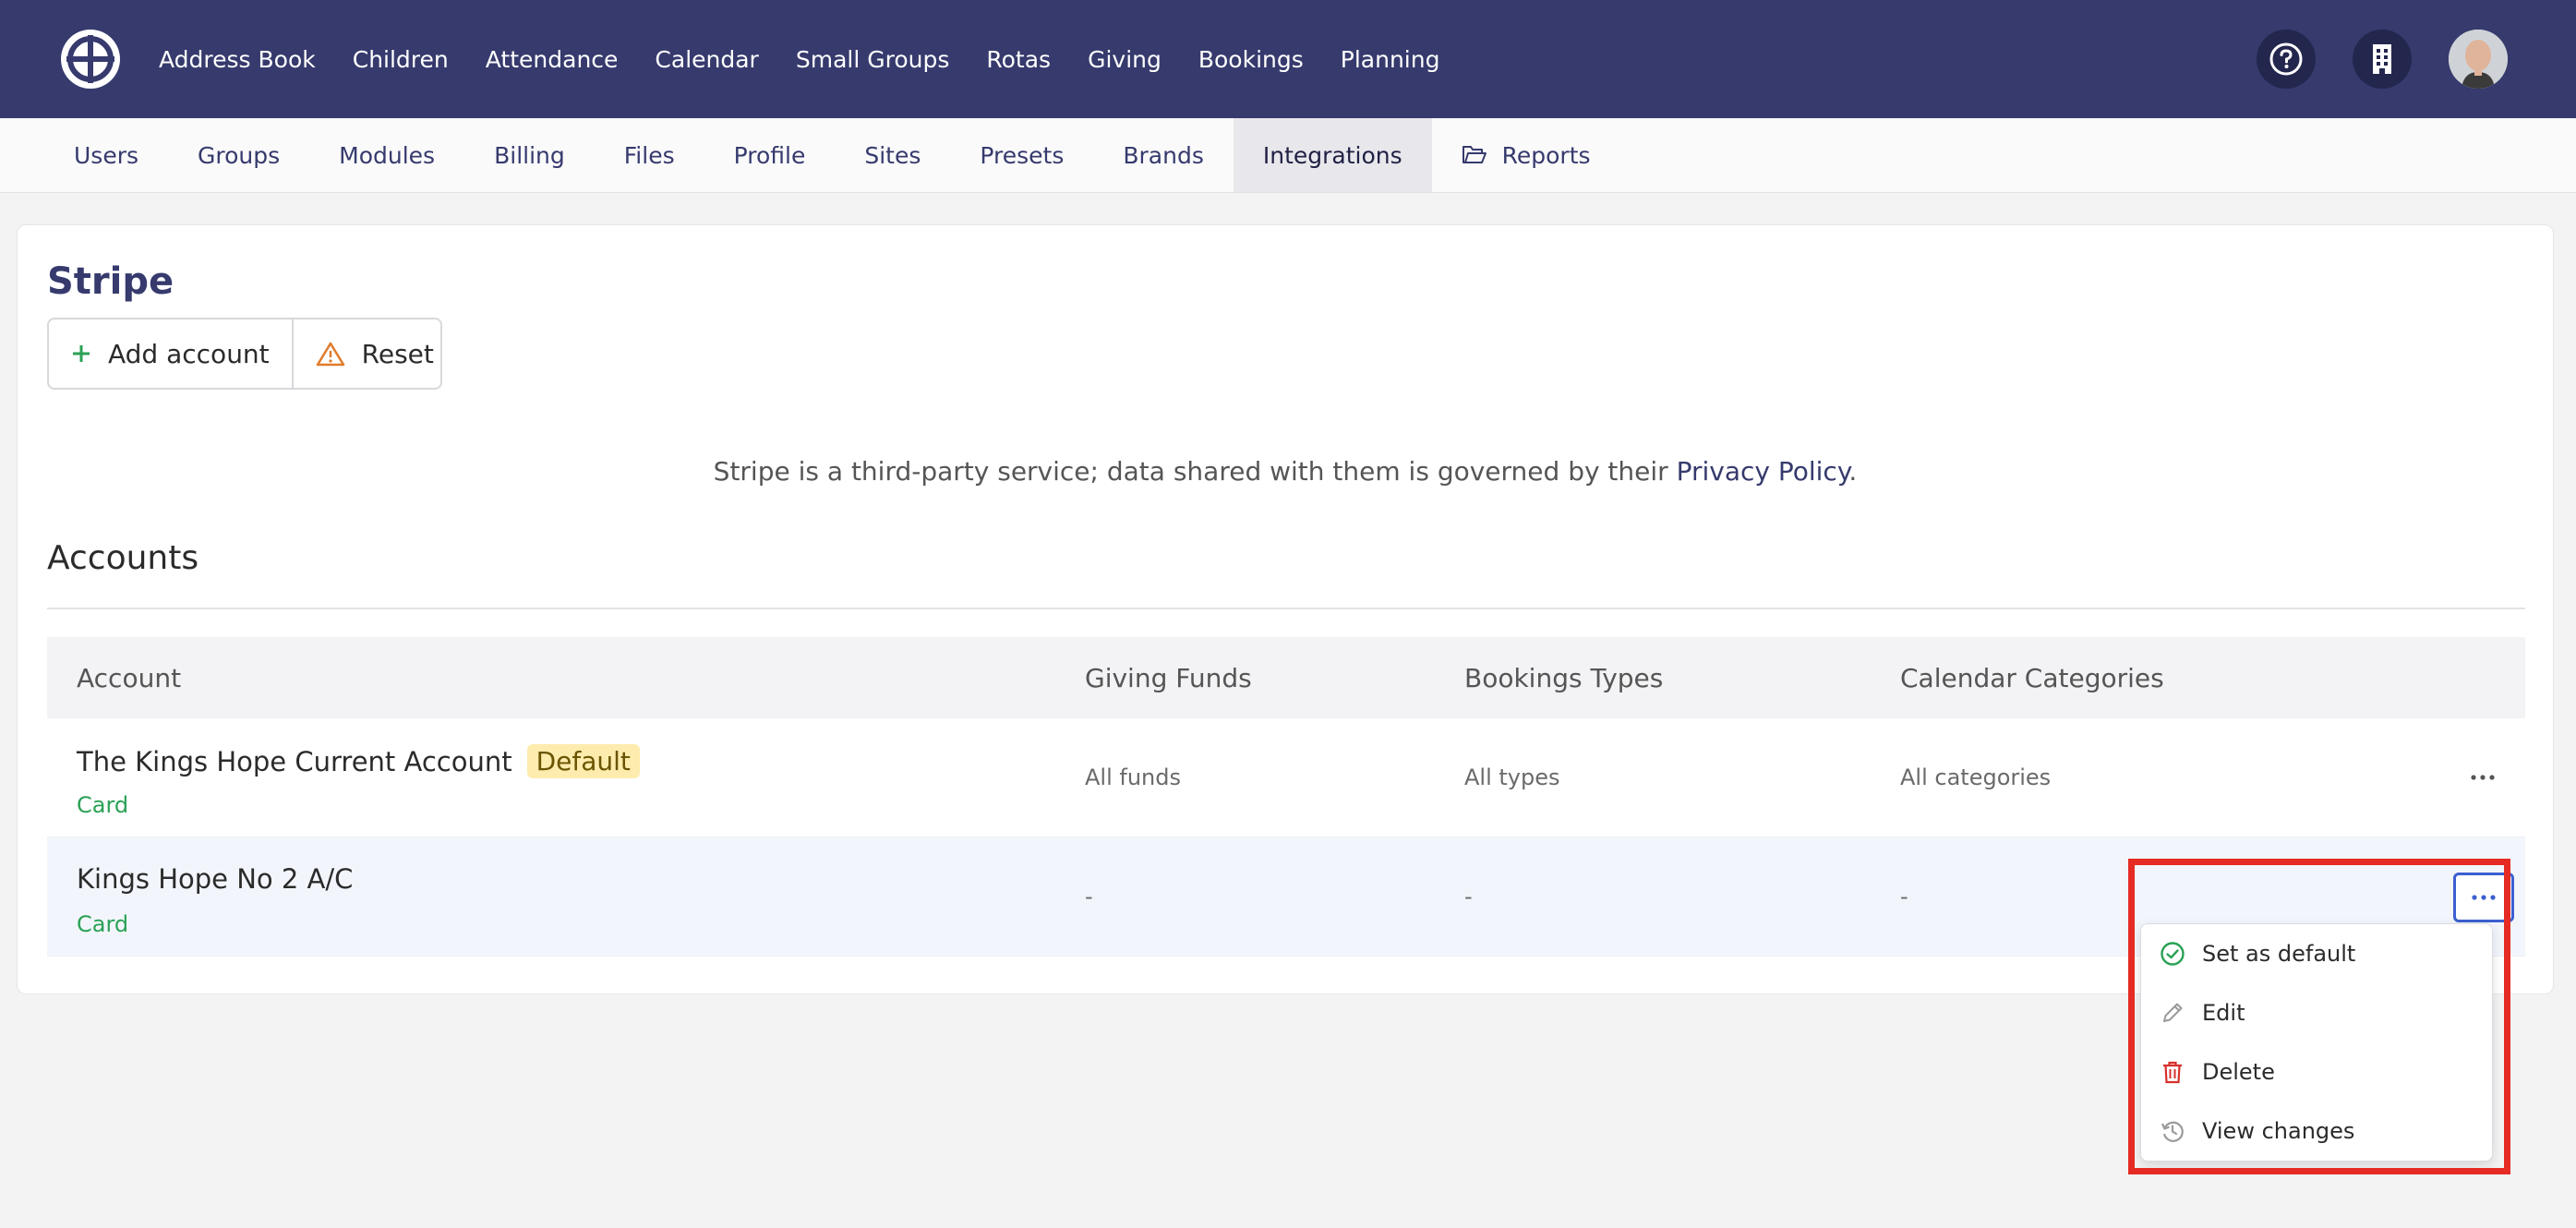  I want to click on add-account-button: Add account, so click(170, 353).